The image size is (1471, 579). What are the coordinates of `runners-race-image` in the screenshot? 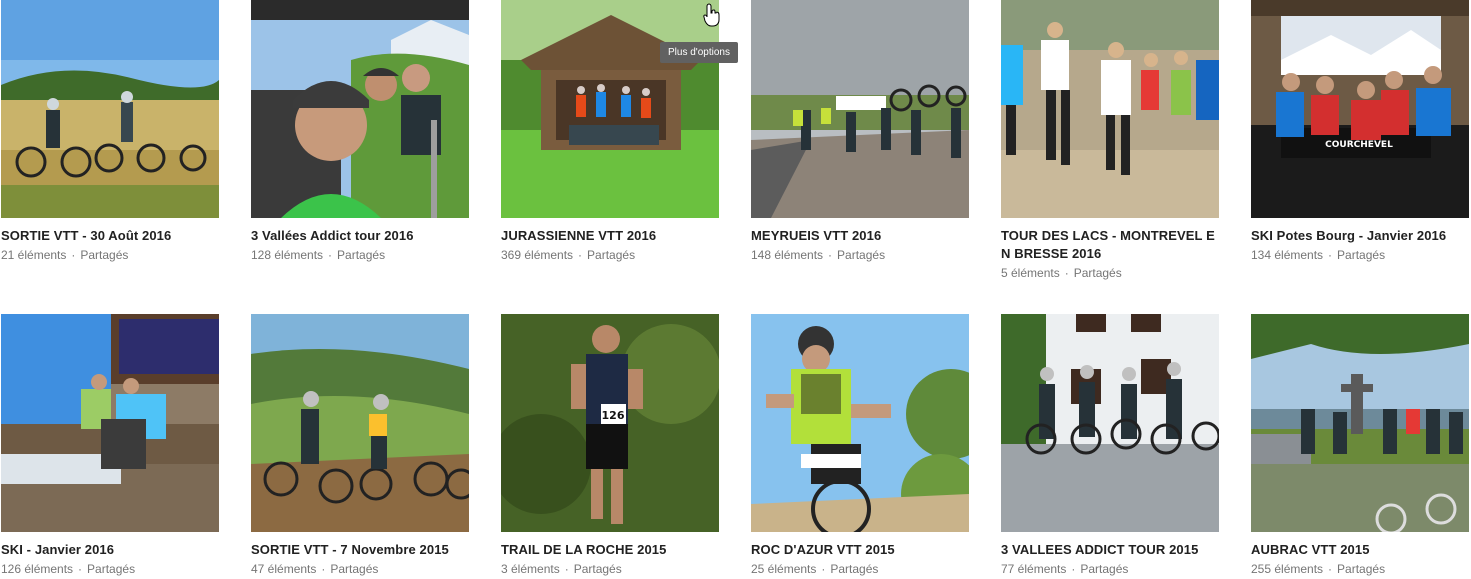 It's located at (1110, 109).